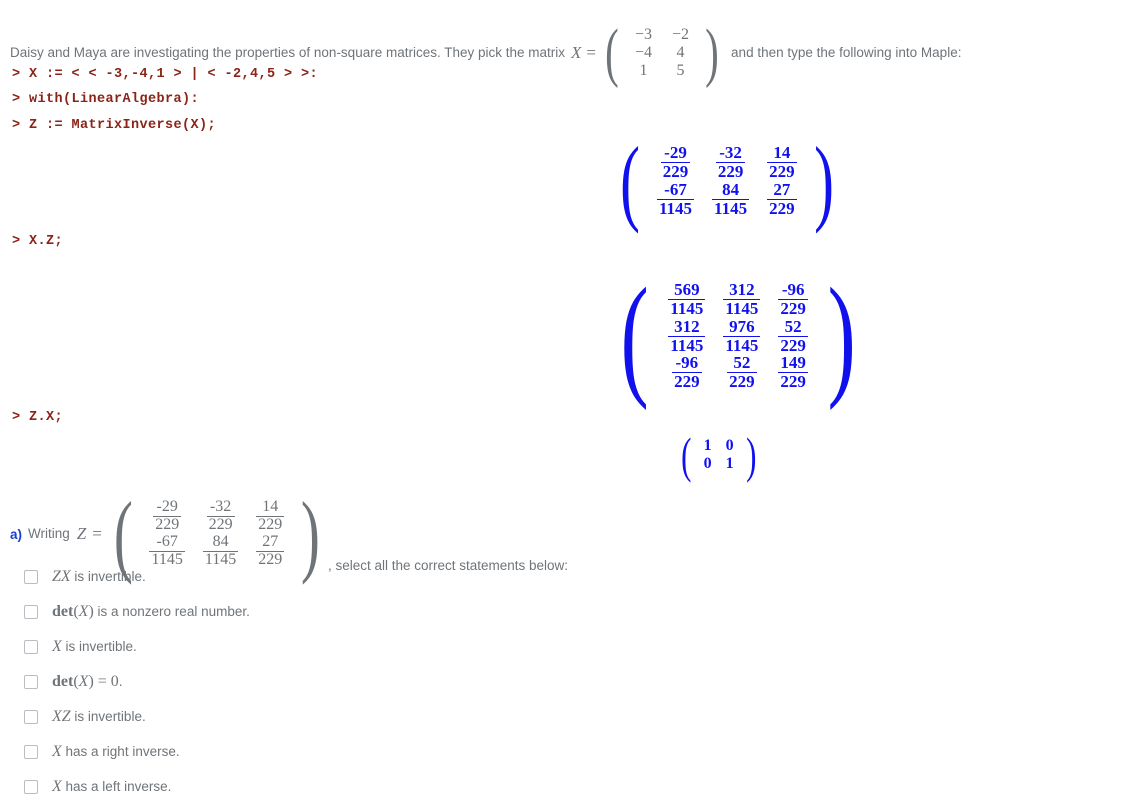 This screenshot has width=1134, height=806. I want to click on option-label-opt-left-inverse: X has a left inverse., so click(111, 787).